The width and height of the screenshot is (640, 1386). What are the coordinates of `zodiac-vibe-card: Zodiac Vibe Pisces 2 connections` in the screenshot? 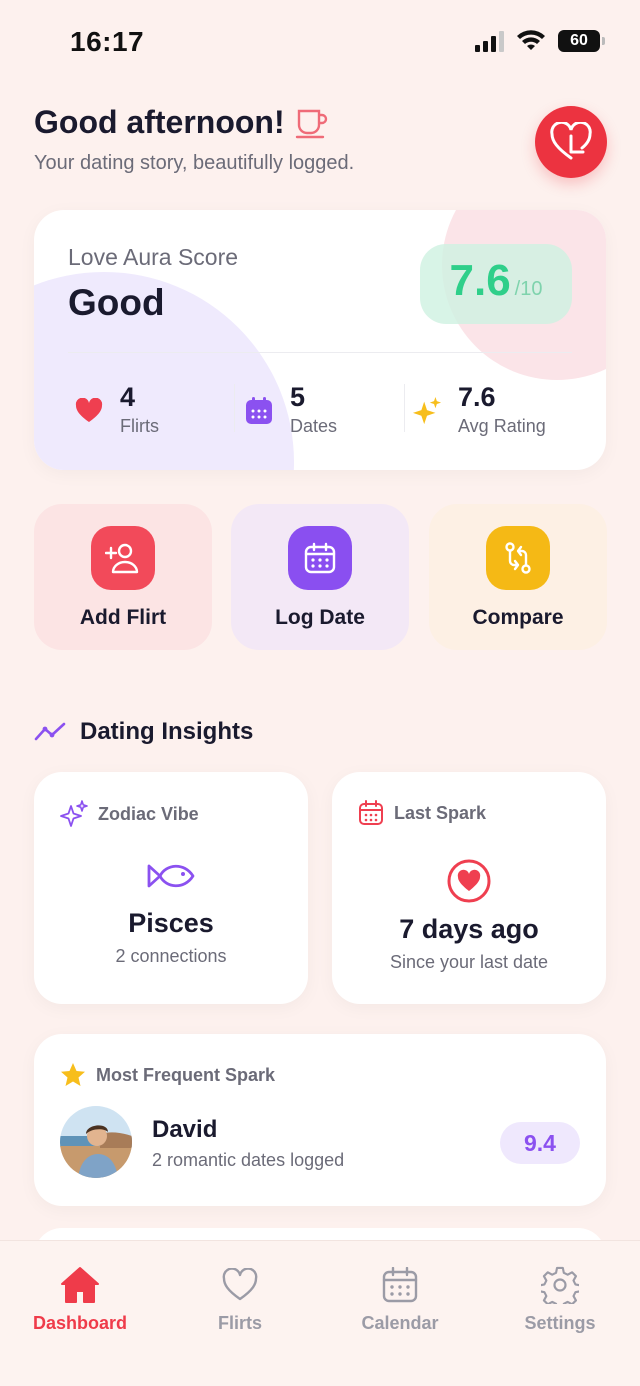 It's located at (171, 888).